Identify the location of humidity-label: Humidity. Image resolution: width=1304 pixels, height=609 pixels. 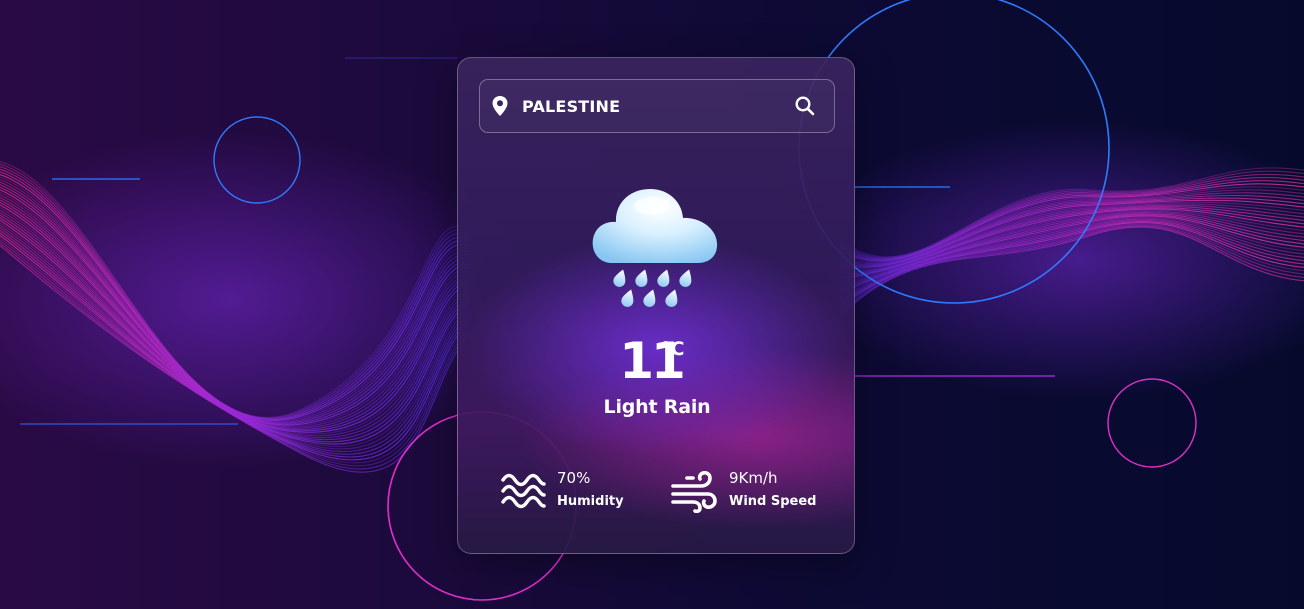
(590, 501).